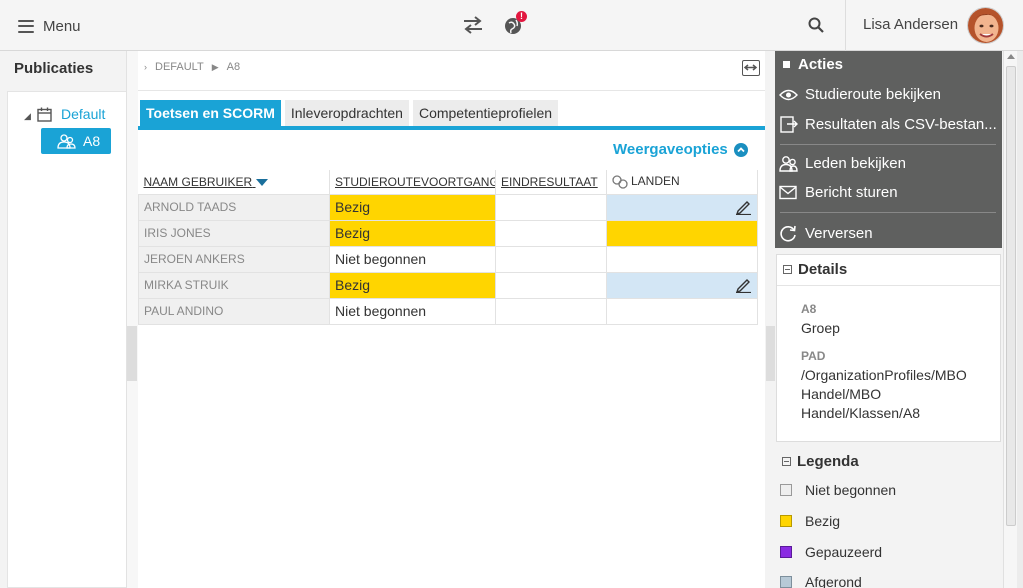 Image resolution: width=1023 pixels, height=588 pixels. What do you see at coordinates (551, 182) in the screenshot?
I see `column-header-eindresultaat: EINDRESULTAAT` at bounding box center [551, 182].